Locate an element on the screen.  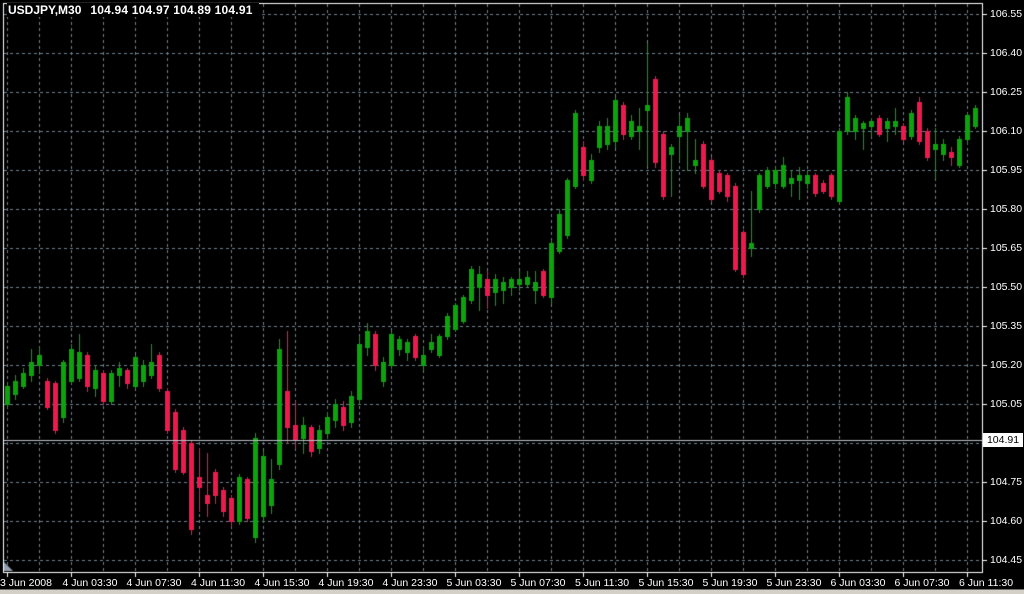
chart-title: USDJPY,M30 104.94 104.97 104.89 104.91 is located at coordinates (133, 10).